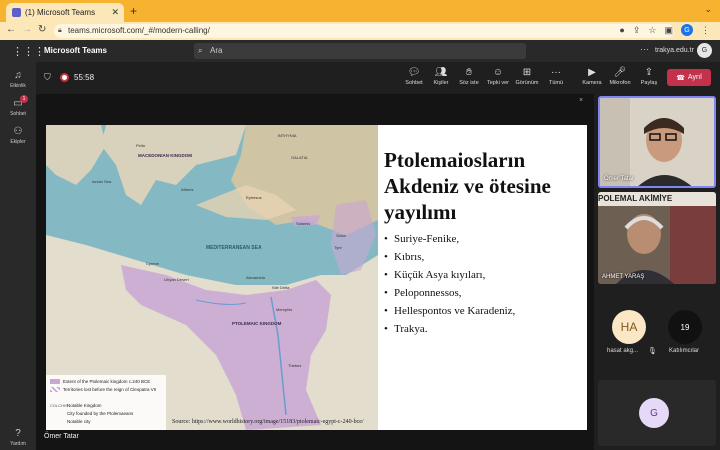  Describe the element at coordinates (649, 83) in the screenshot. I see `control-label: Paylaş` at that location.